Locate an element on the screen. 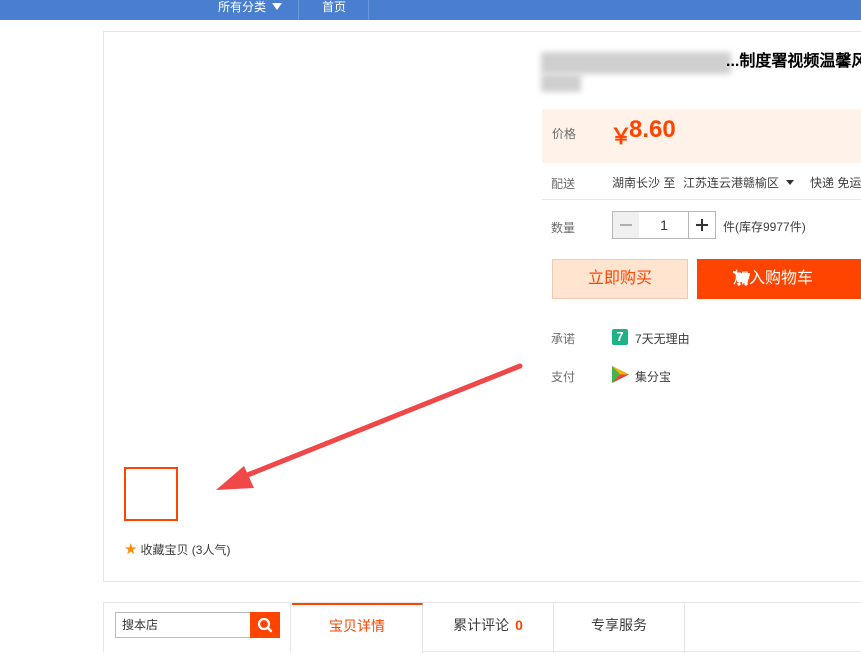 The height and width of the screenshot is (653, 861). cart-icon is located at coordinates (741, 278).